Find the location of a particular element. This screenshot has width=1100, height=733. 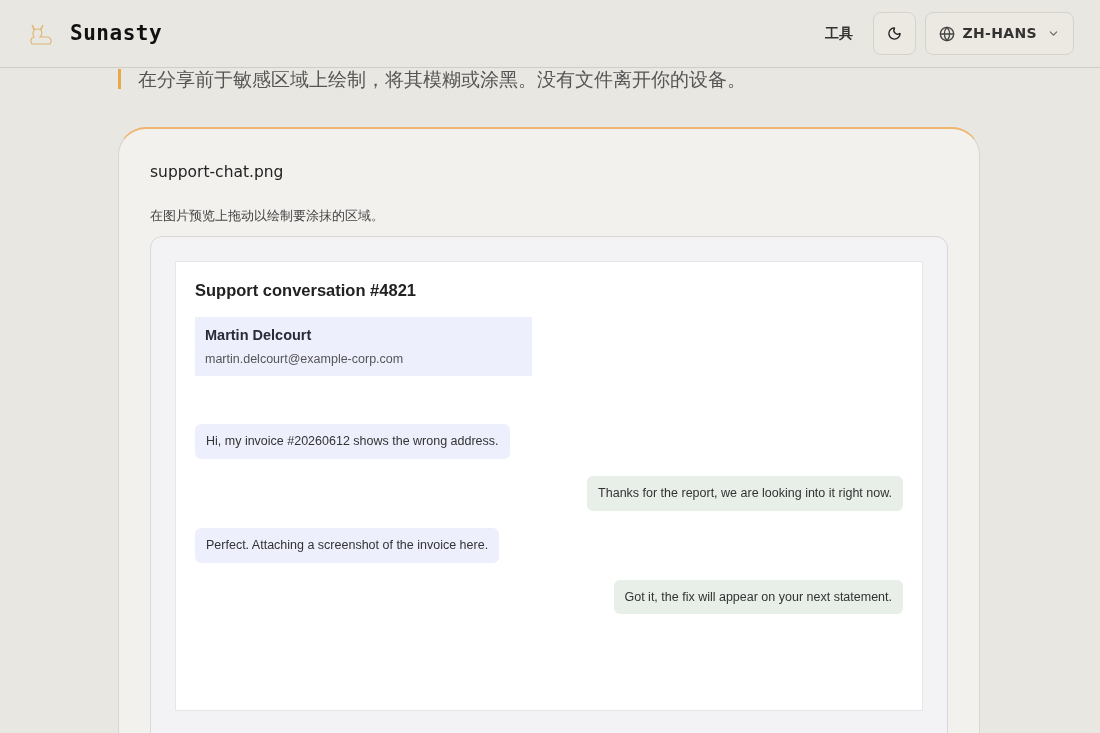

chat-message: Perfect. Attaching a screenshot of the invoice here. is located at coordinates (347, 545).